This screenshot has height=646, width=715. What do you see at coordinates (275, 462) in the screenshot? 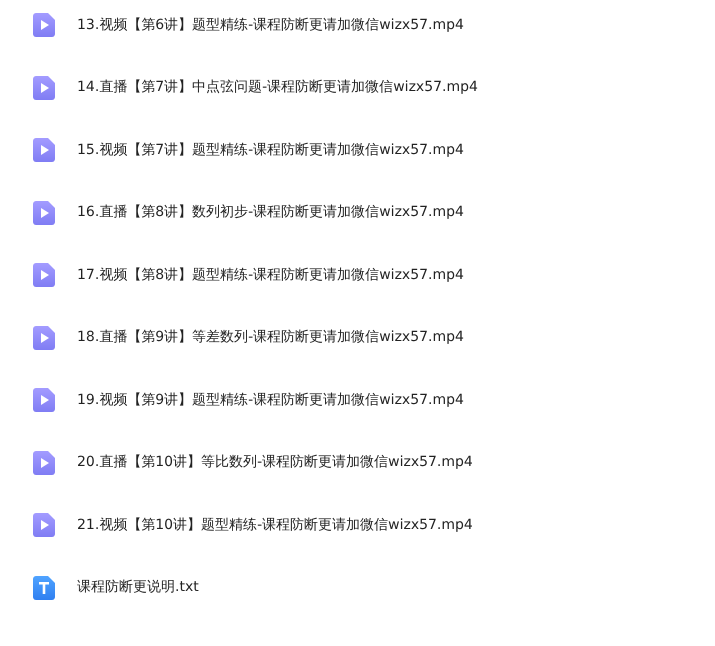
I see `file-name: 20.直播【第10讲】等比数列-课程防断更请加微信wizx57.mp4` at bounding box center [275, 462].